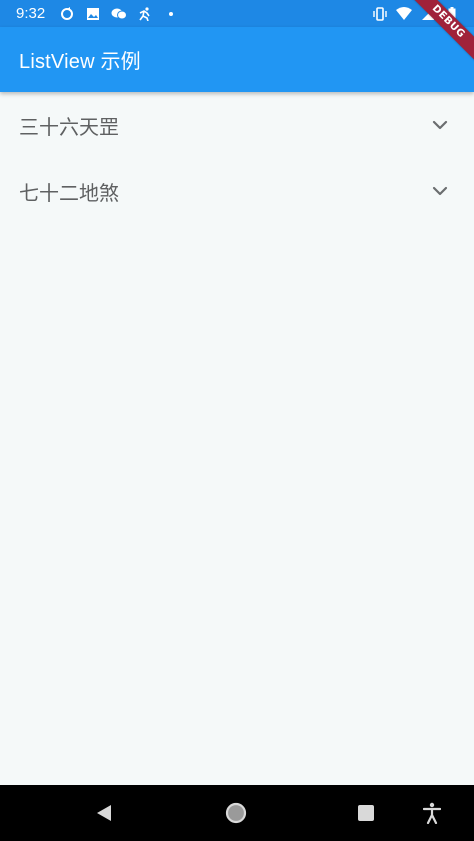  Describe the element at coordinates (69, 192) in the screenshot. I see `list-item-title: 七十二地煞` at that location.